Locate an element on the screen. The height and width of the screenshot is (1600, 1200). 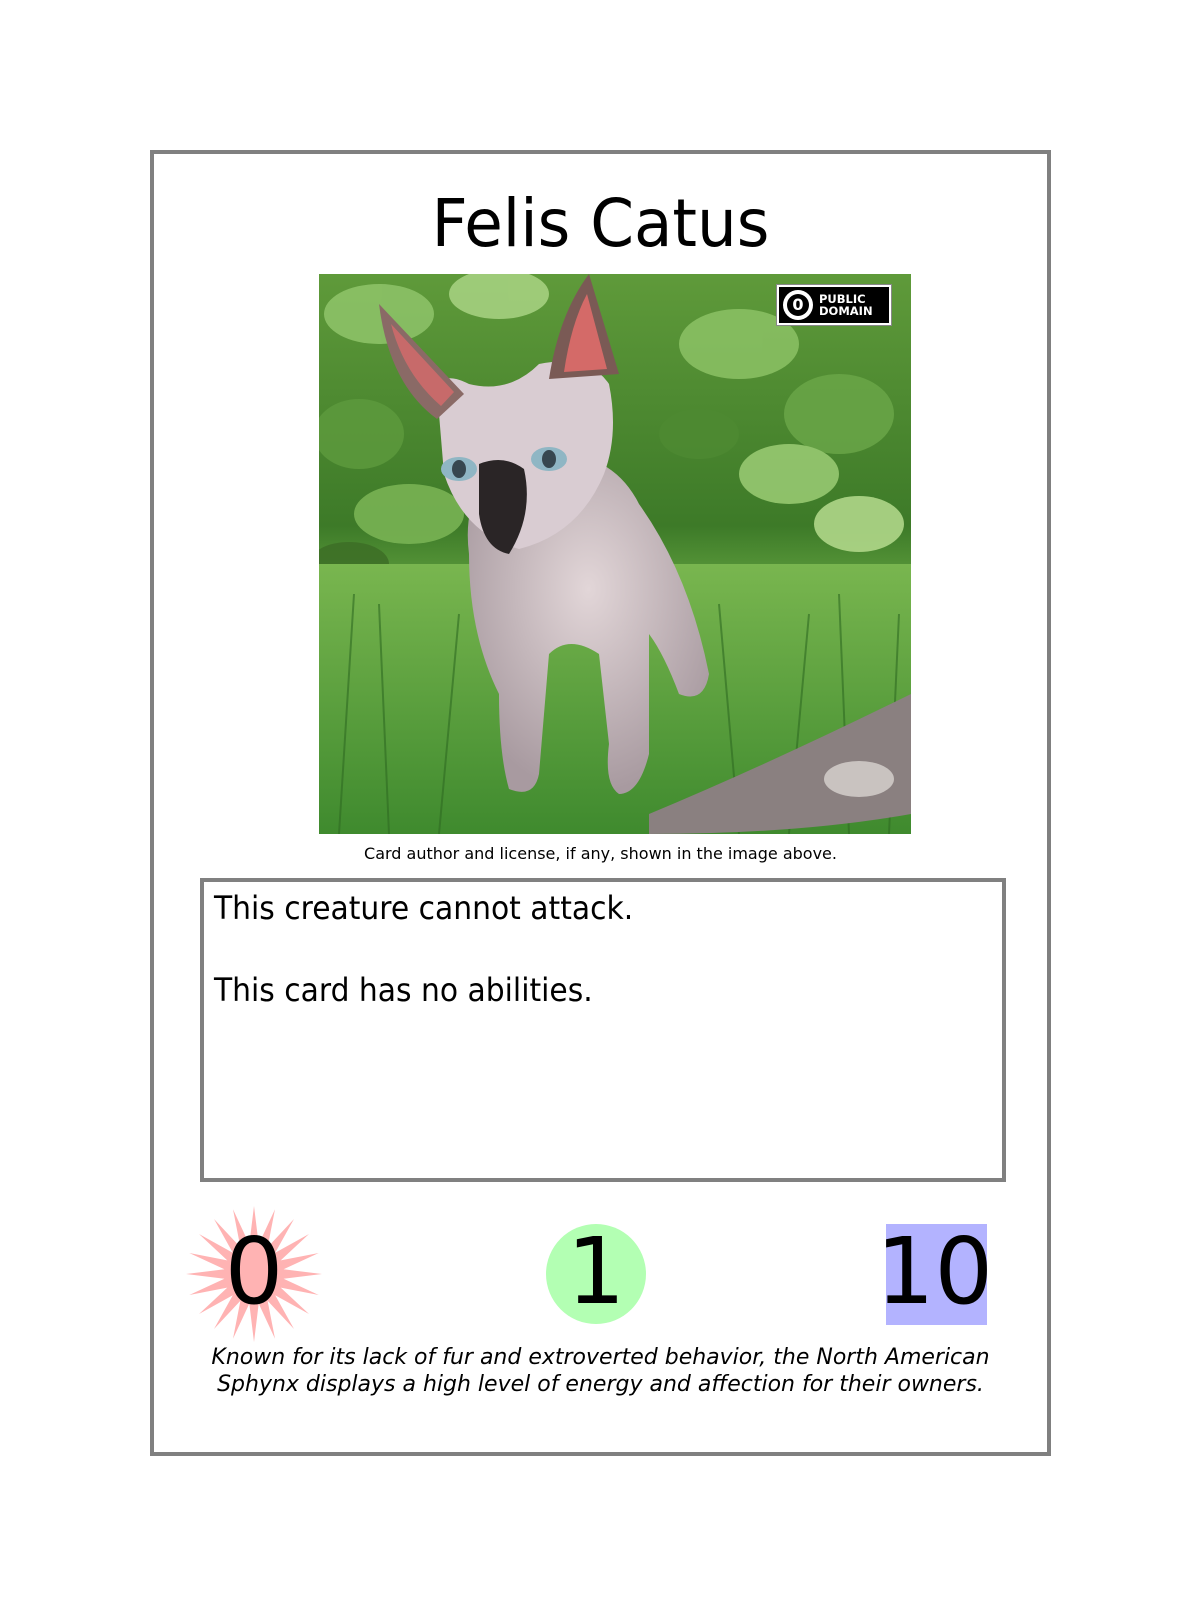
rules-line: This card has no abilities. is located at coordinates (403, 990).